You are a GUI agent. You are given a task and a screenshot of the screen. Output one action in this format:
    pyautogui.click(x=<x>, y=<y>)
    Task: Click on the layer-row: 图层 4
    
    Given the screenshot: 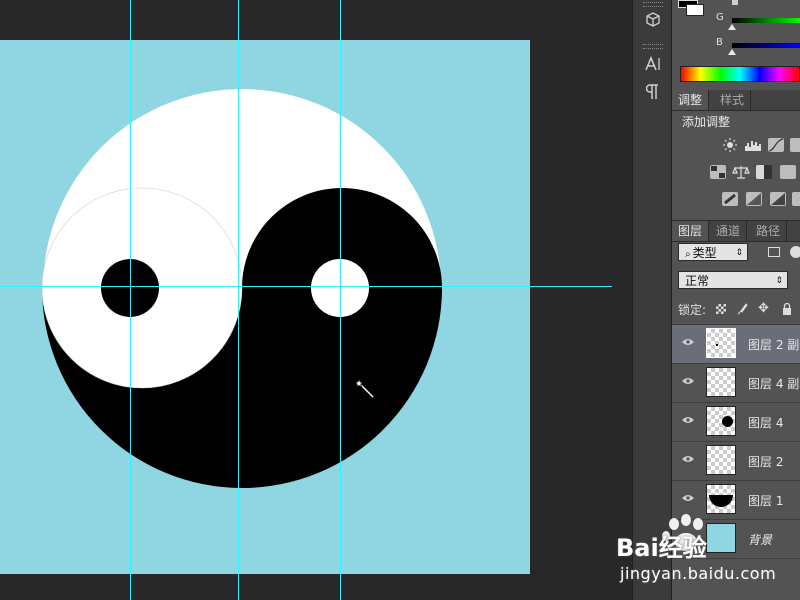 What is the action you would take?
    pyautogui.click(x=736, y=422)
    